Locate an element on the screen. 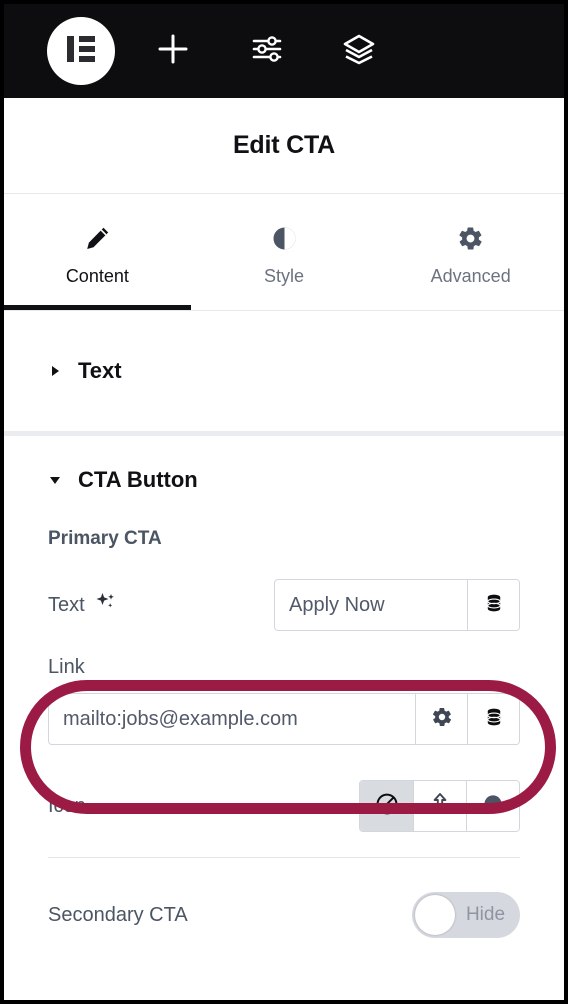 This screenshot has width=568, height=1004. tab-content: Content is located at coordinates (97, 252).